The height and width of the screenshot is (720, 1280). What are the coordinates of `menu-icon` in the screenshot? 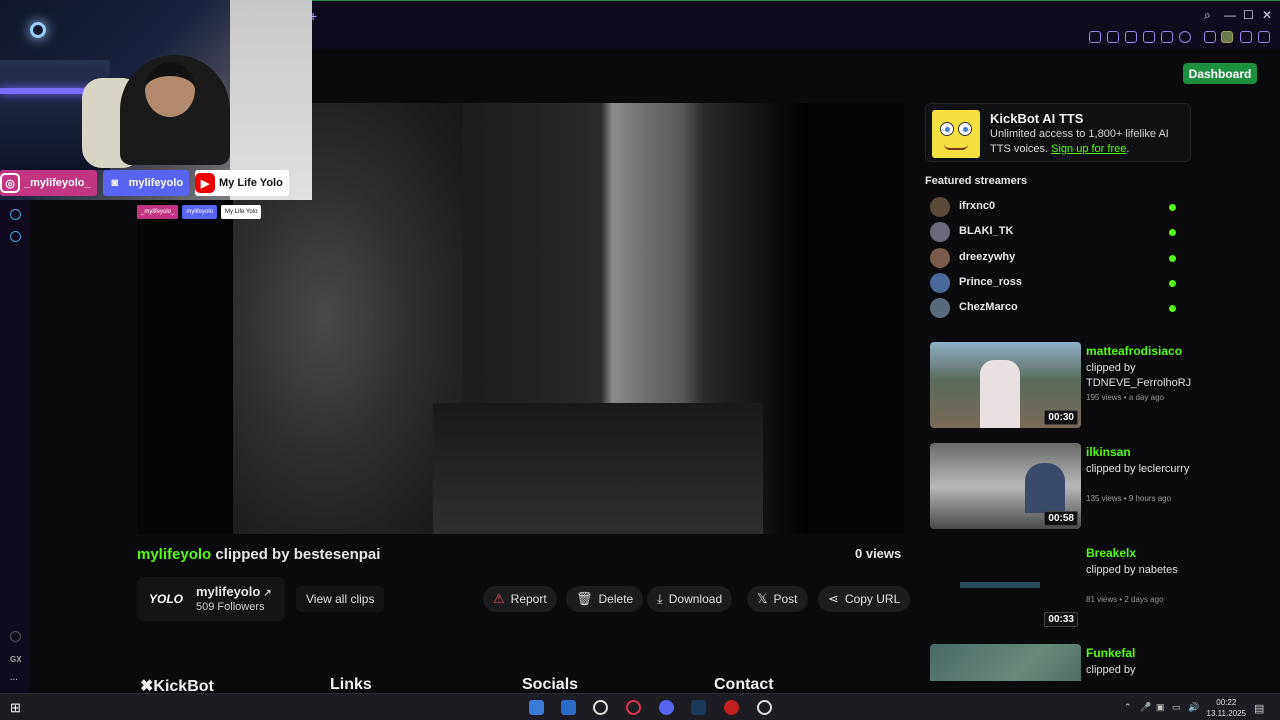 It's located at (1264, 37).